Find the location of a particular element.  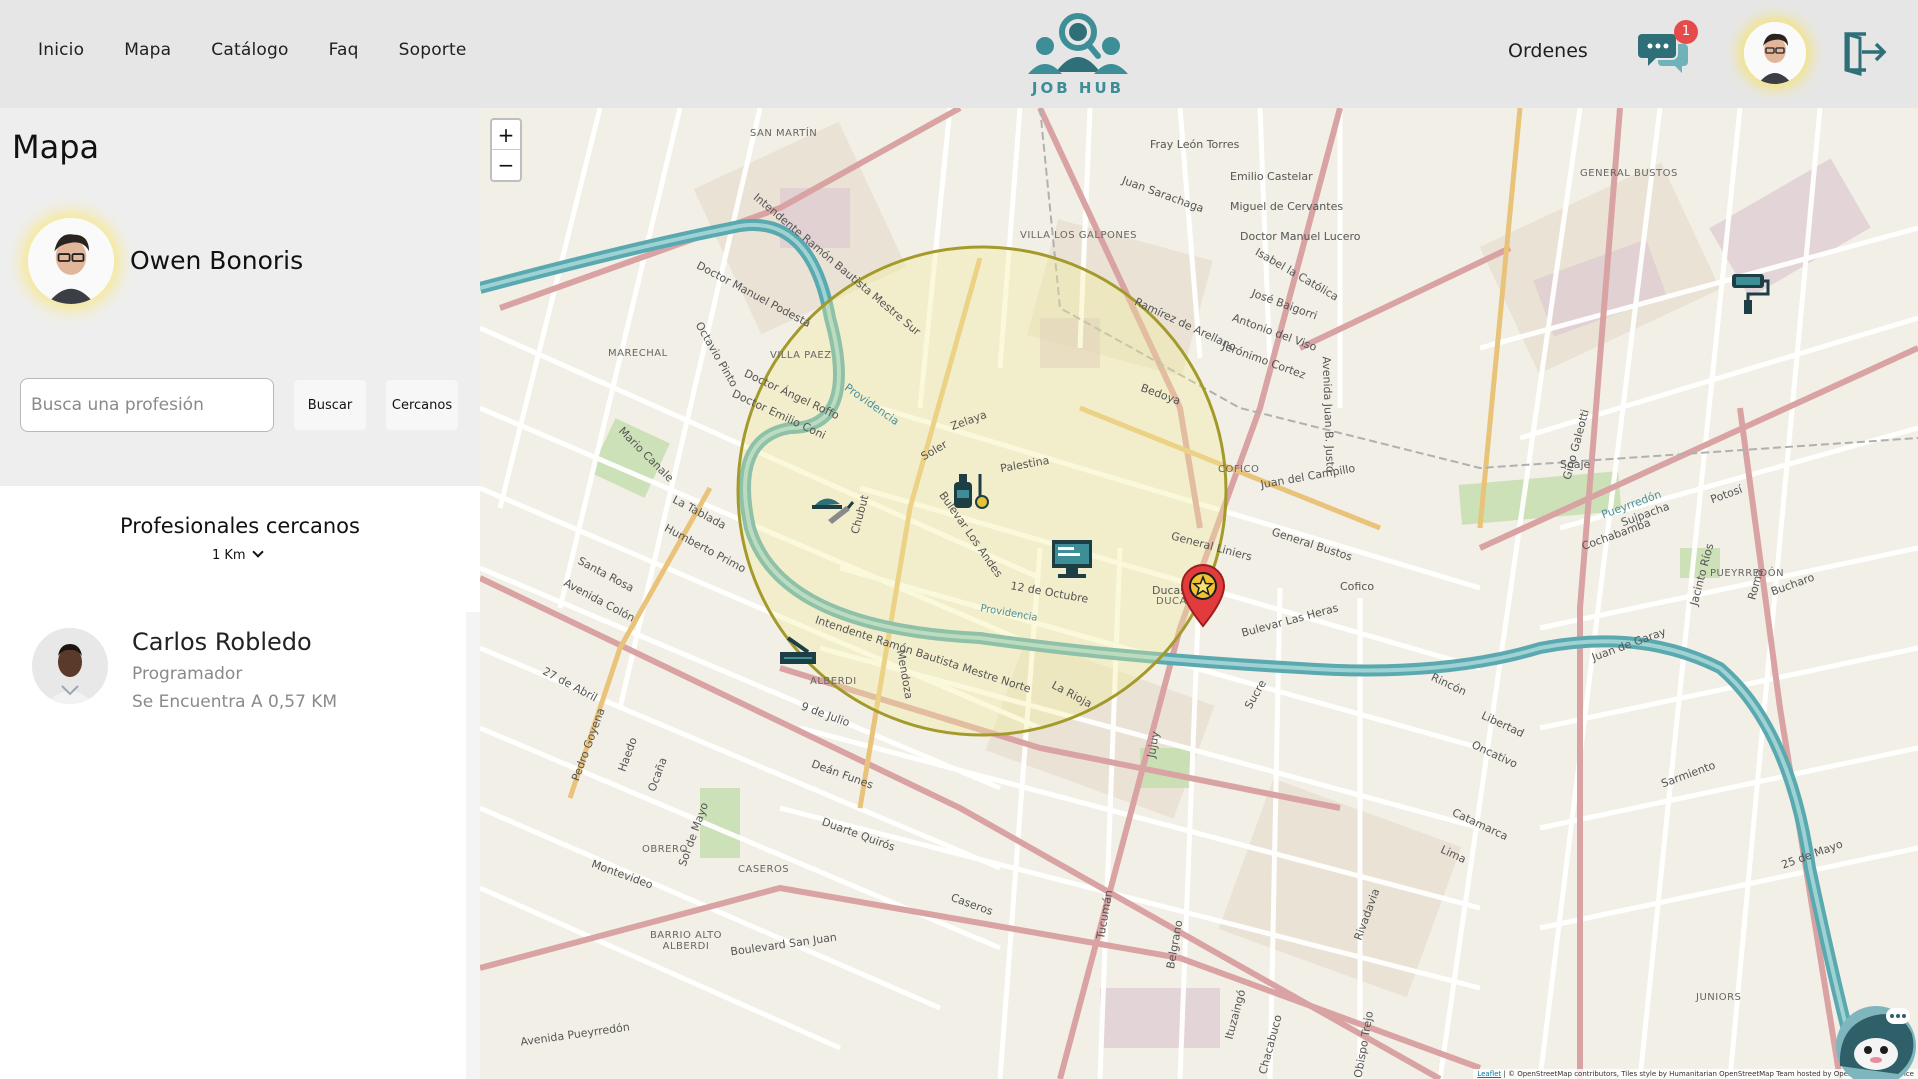

area-label: JUNIORS is located at coordinates (1719, 997).